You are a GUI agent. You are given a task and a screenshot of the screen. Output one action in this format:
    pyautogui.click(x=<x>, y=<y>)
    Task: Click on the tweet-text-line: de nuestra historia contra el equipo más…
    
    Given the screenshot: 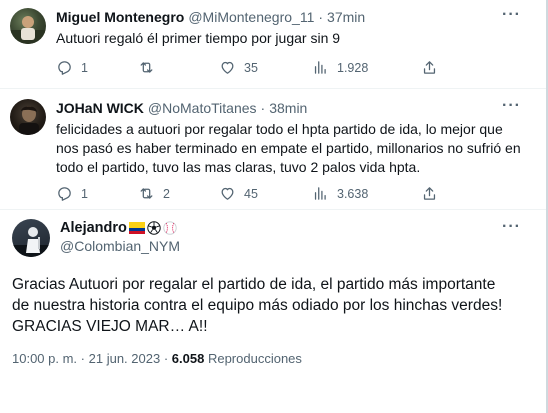 What is the action you would take?
    pyautogui.click(x=257, y=305)
    